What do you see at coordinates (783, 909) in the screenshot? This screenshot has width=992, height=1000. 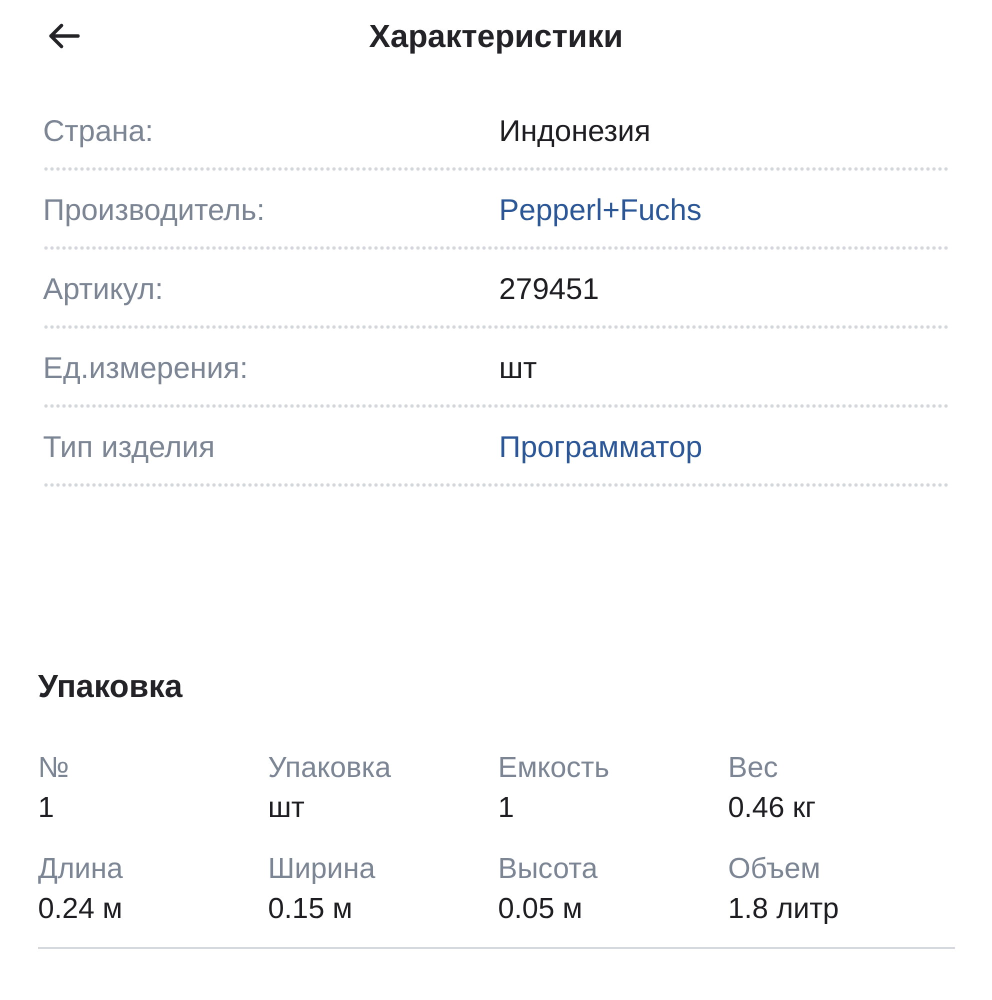 I see `field-value: 1.8 литр` at bounding box center [783, 909].